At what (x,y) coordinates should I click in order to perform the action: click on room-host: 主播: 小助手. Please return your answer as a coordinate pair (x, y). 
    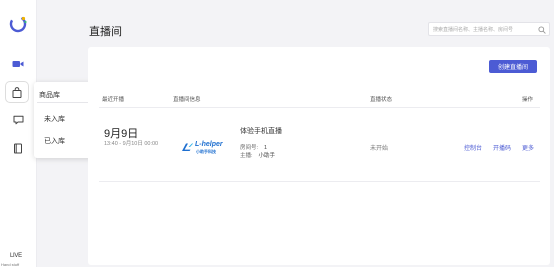
    Looking at the image, I should click on (257, 155).